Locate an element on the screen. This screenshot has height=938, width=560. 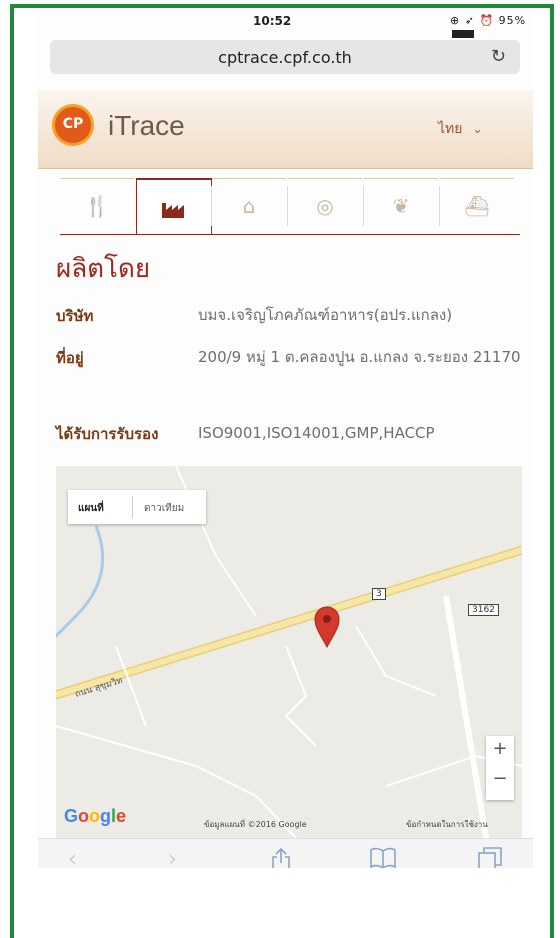
tabs-icon is located at coordinates (490, 857).